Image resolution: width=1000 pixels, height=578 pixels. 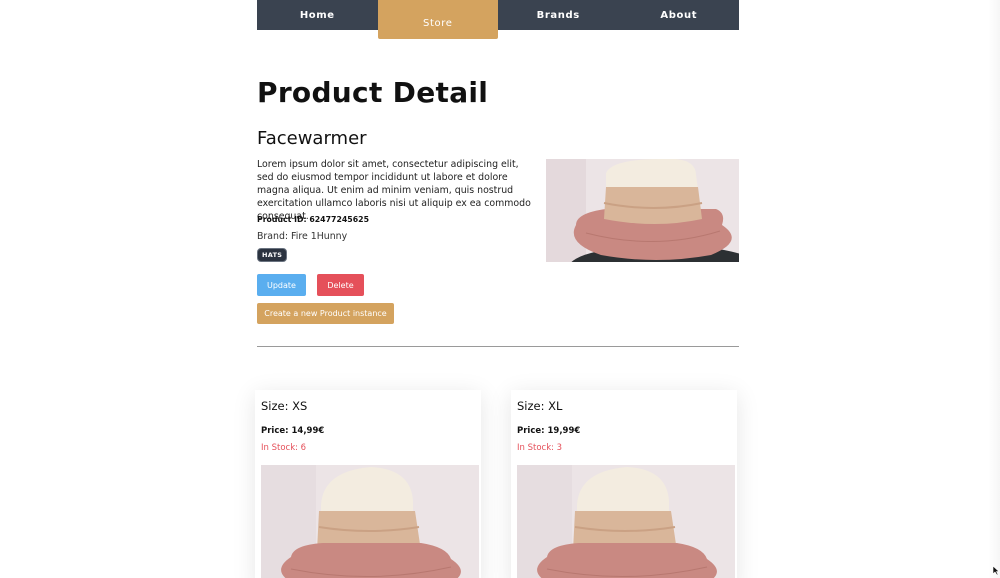 I want to click on window-edge-shadow, so click(x=994, y=289).